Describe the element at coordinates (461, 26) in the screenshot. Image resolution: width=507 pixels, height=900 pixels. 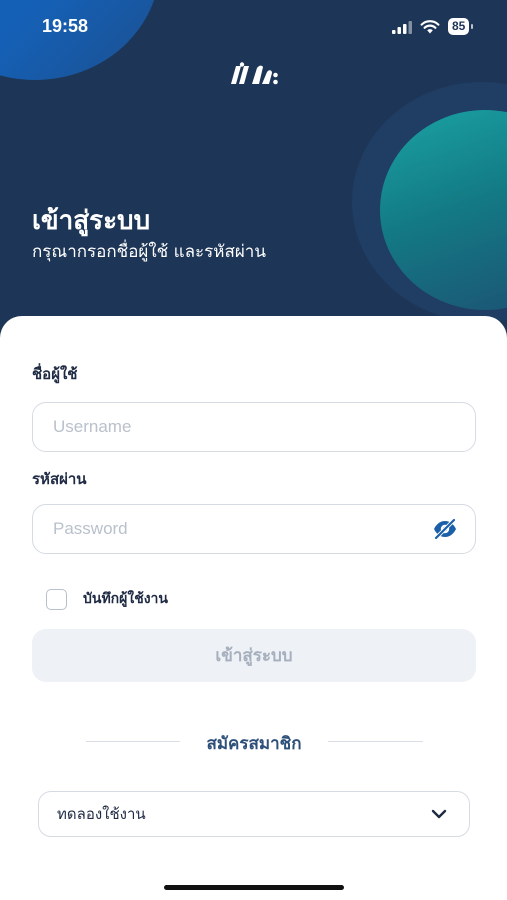
I see `battery-level: 85` at that location.